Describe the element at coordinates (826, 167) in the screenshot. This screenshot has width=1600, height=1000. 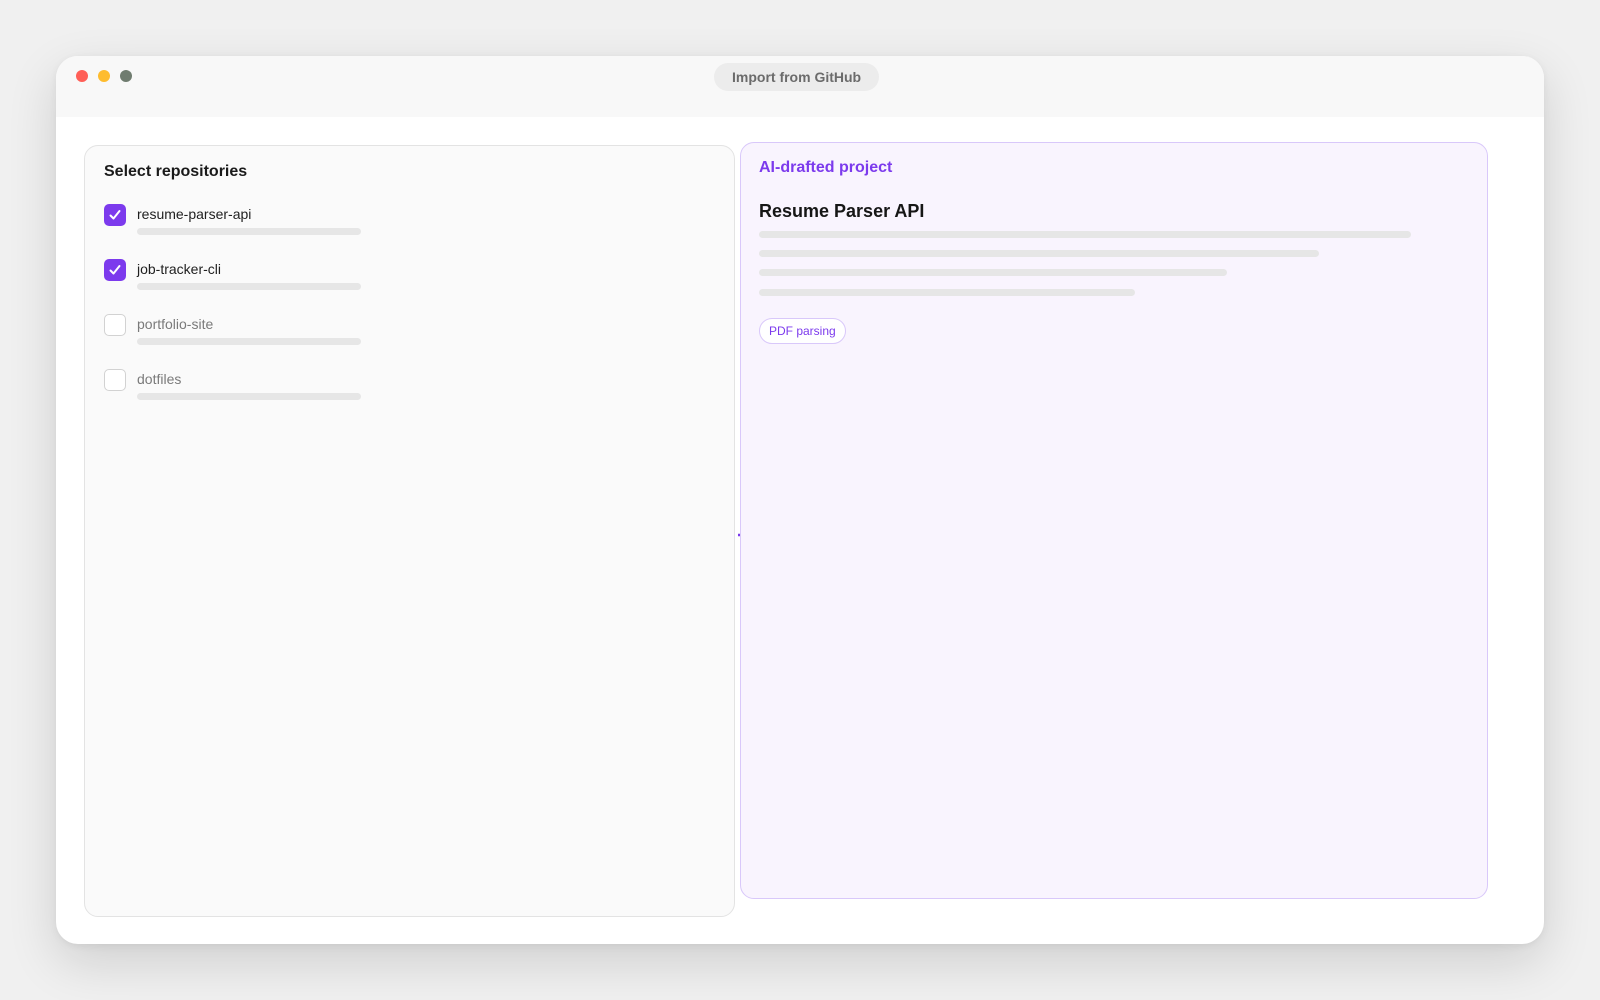
I see `ai-draft-label: AI-drafted project` at that location.